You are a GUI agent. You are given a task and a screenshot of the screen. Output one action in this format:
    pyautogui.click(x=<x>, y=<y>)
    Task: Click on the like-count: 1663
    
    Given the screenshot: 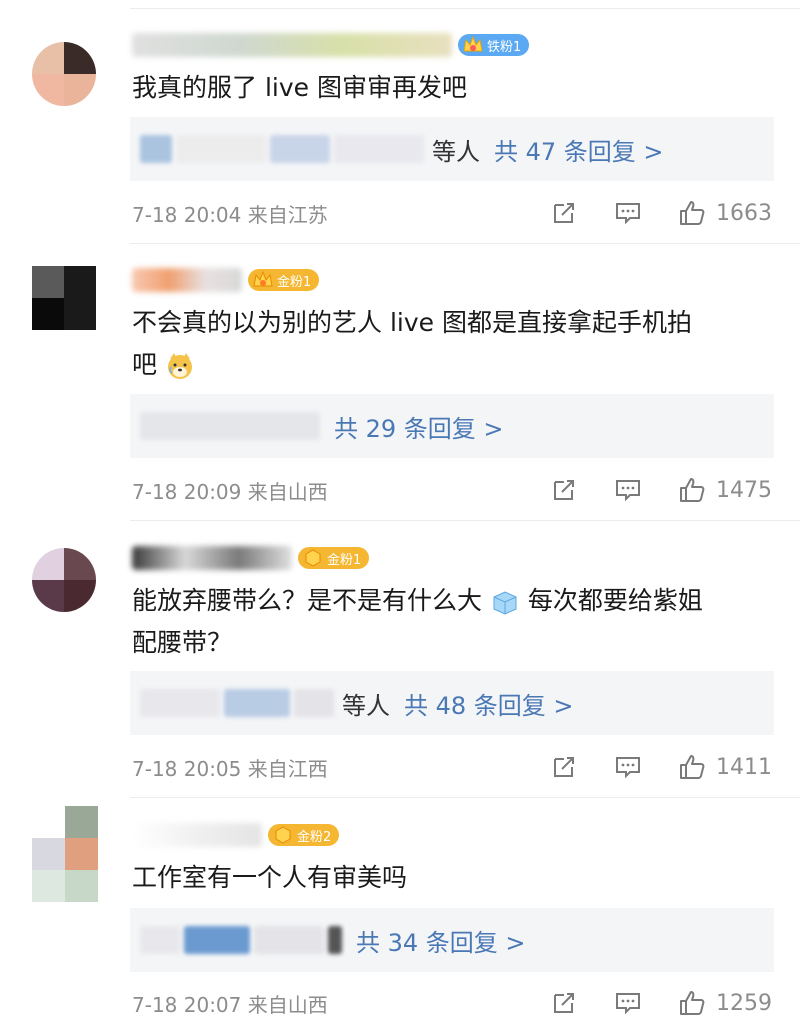 What is the action you would take?
    pyautogui.click(x=744, y=213)
    